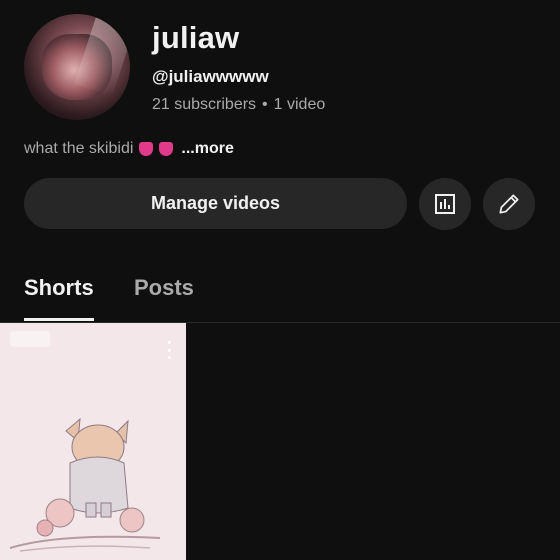 Image resolution: width=560 pixels, height=560 pixels. I want to click on description-text: what the skibidi, so click(79, 148).